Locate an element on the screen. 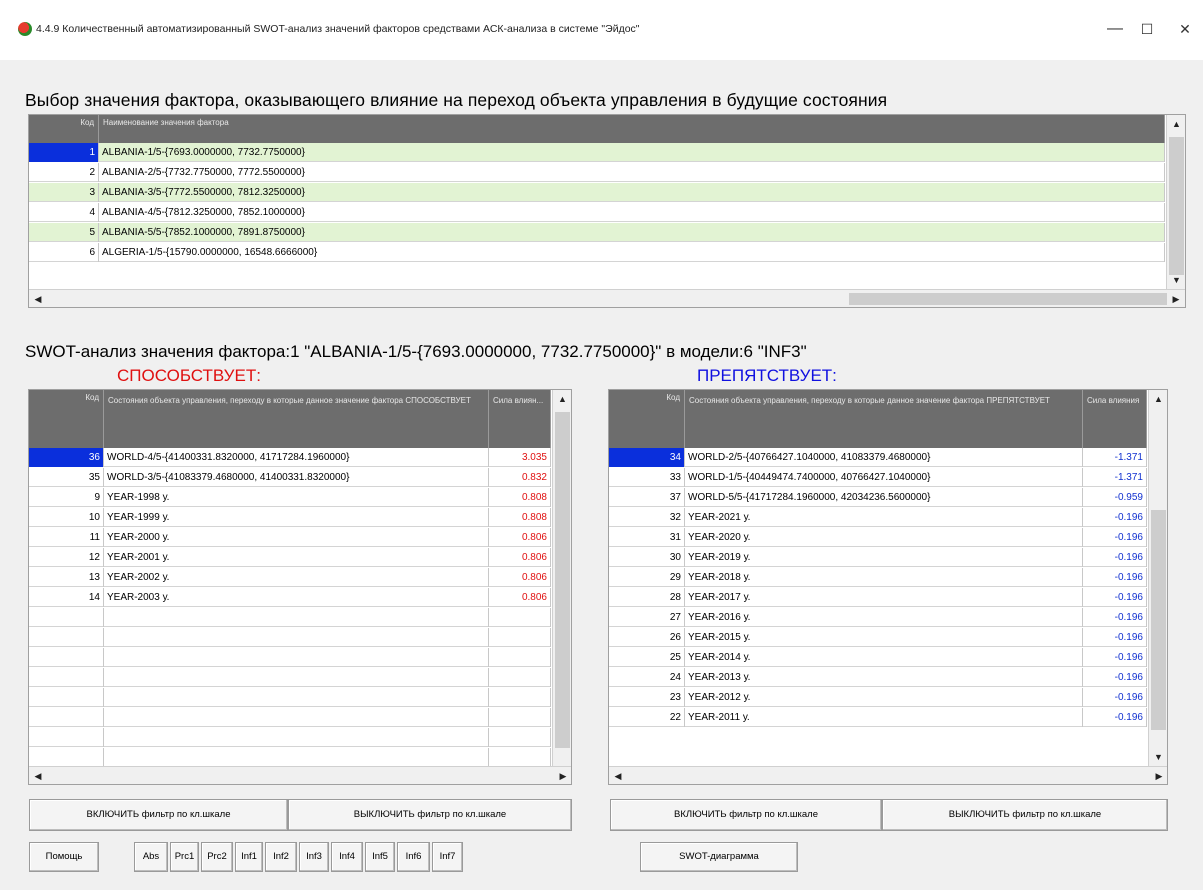  factor-horizontal-scrollbar: ◀ ▶ is located at coordinates (607, 298).